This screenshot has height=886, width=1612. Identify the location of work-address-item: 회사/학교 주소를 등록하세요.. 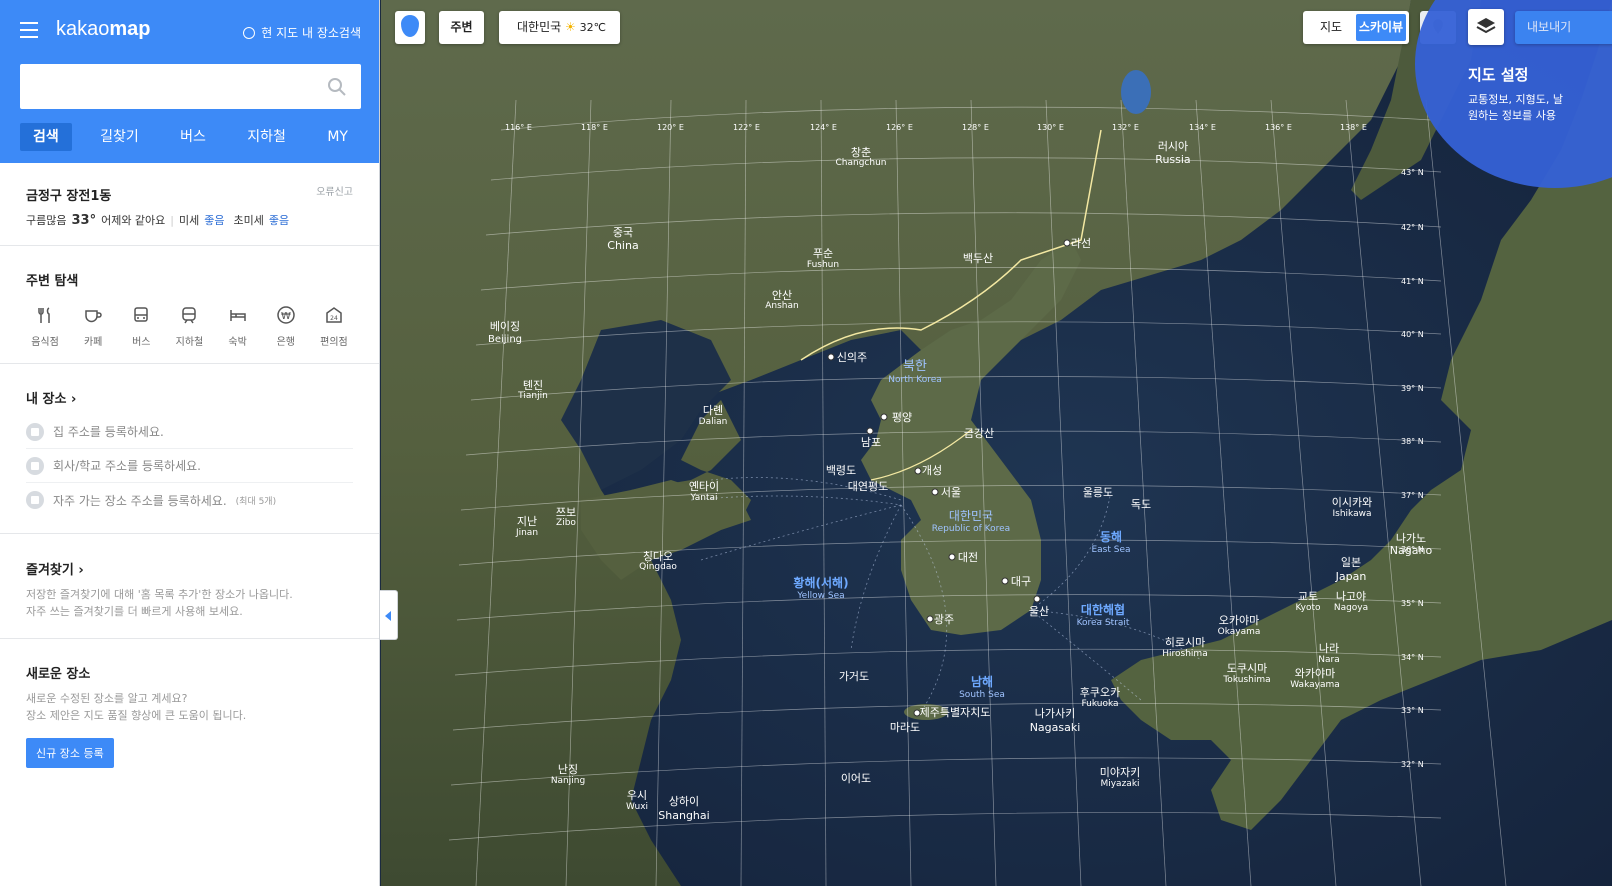
(189, 466).